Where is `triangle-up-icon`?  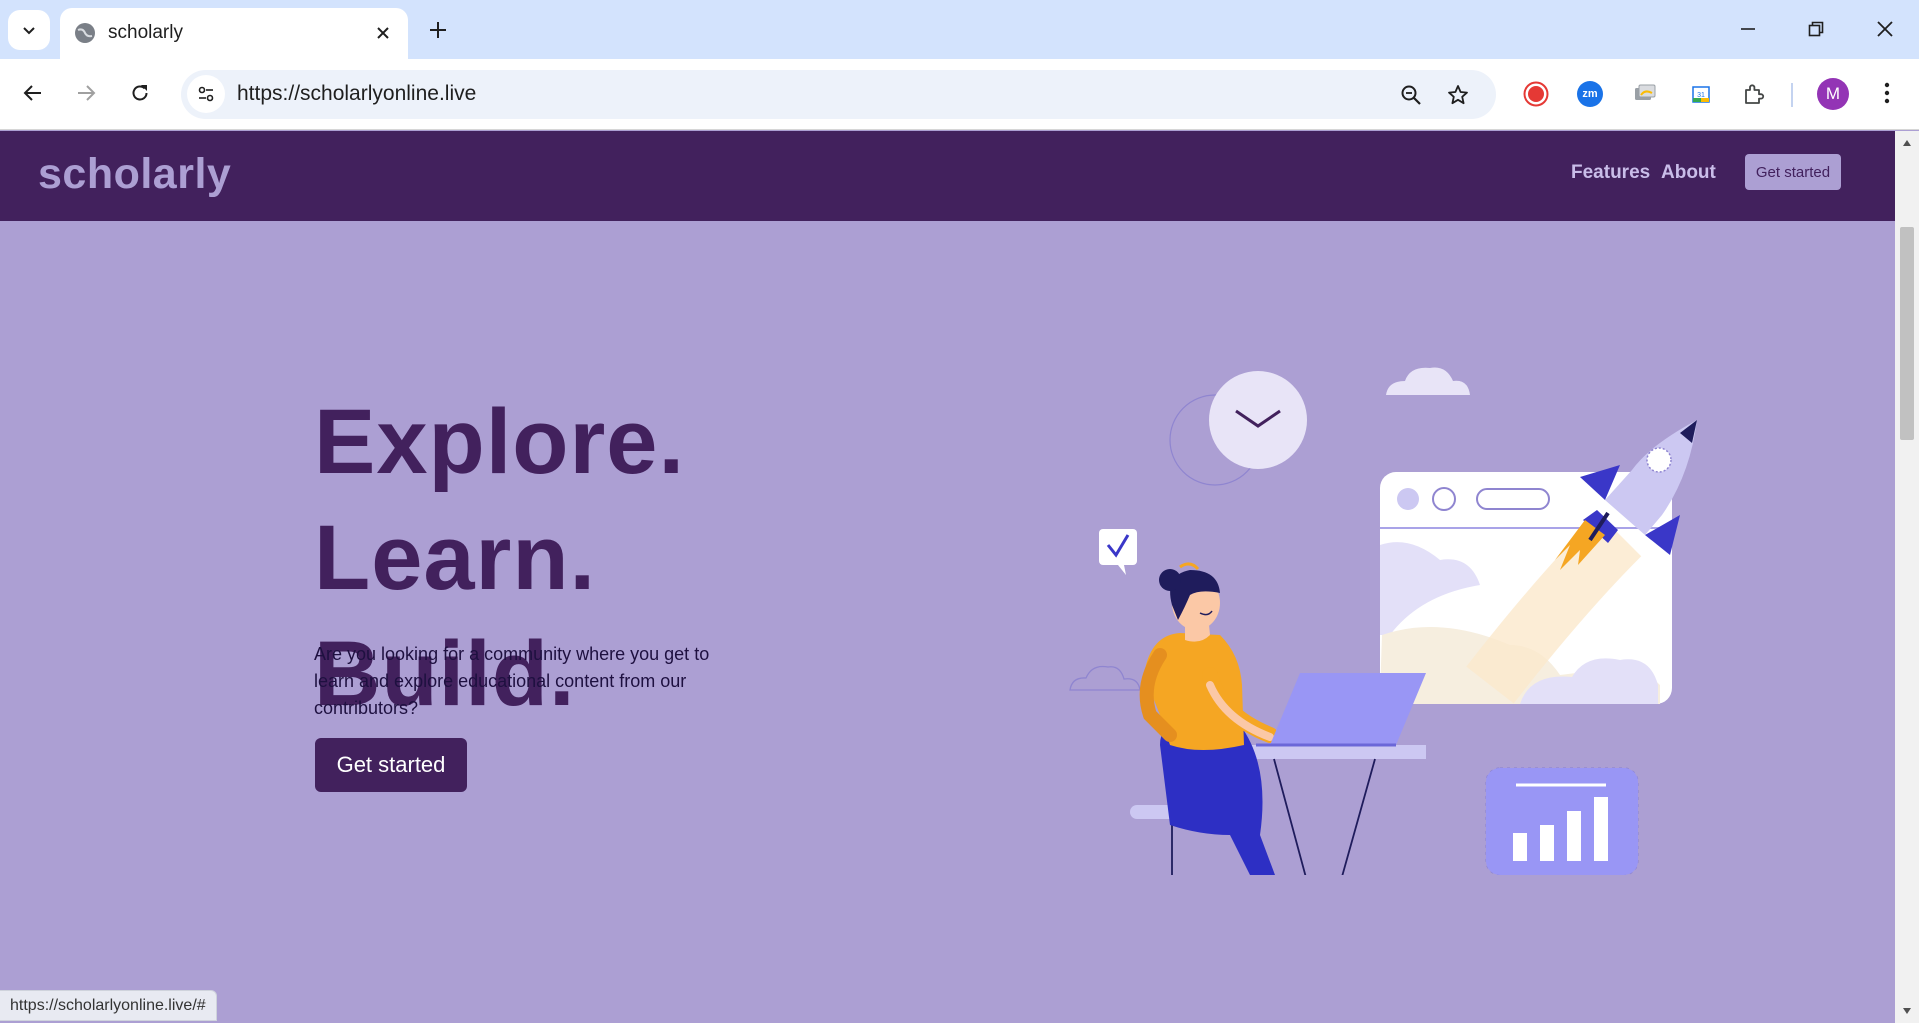
triangle-up-icon is located at coordinates (1907, 143).